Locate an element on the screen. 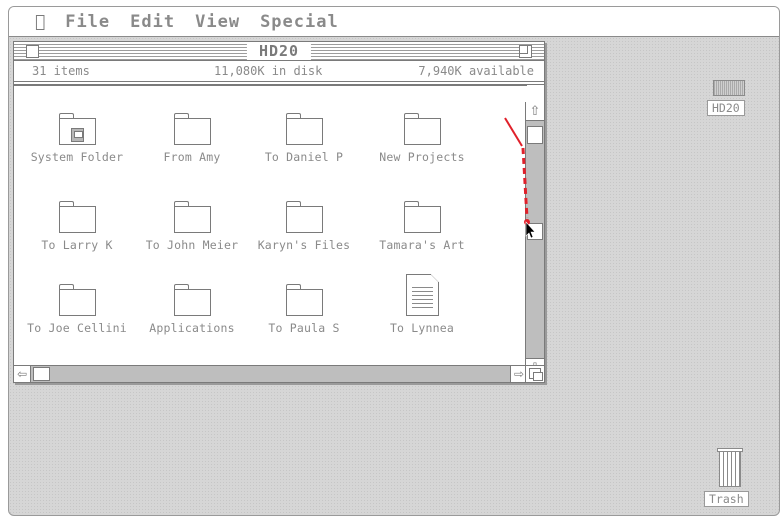 The height and width of the screenshot is (519, 782). window-title: HD20 is located at coordinates (279, 51).